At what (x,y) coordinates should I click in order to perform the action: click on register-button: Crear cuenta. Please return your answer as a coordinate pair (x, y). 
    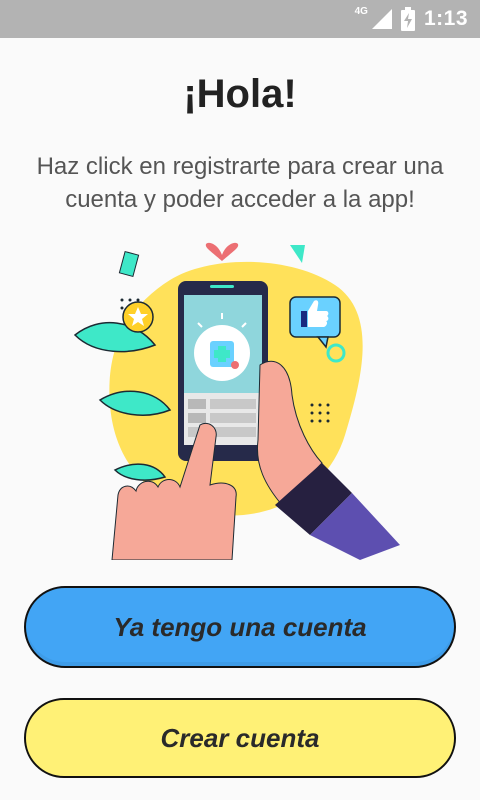
    Looking at the image, I should click on (240, 738).